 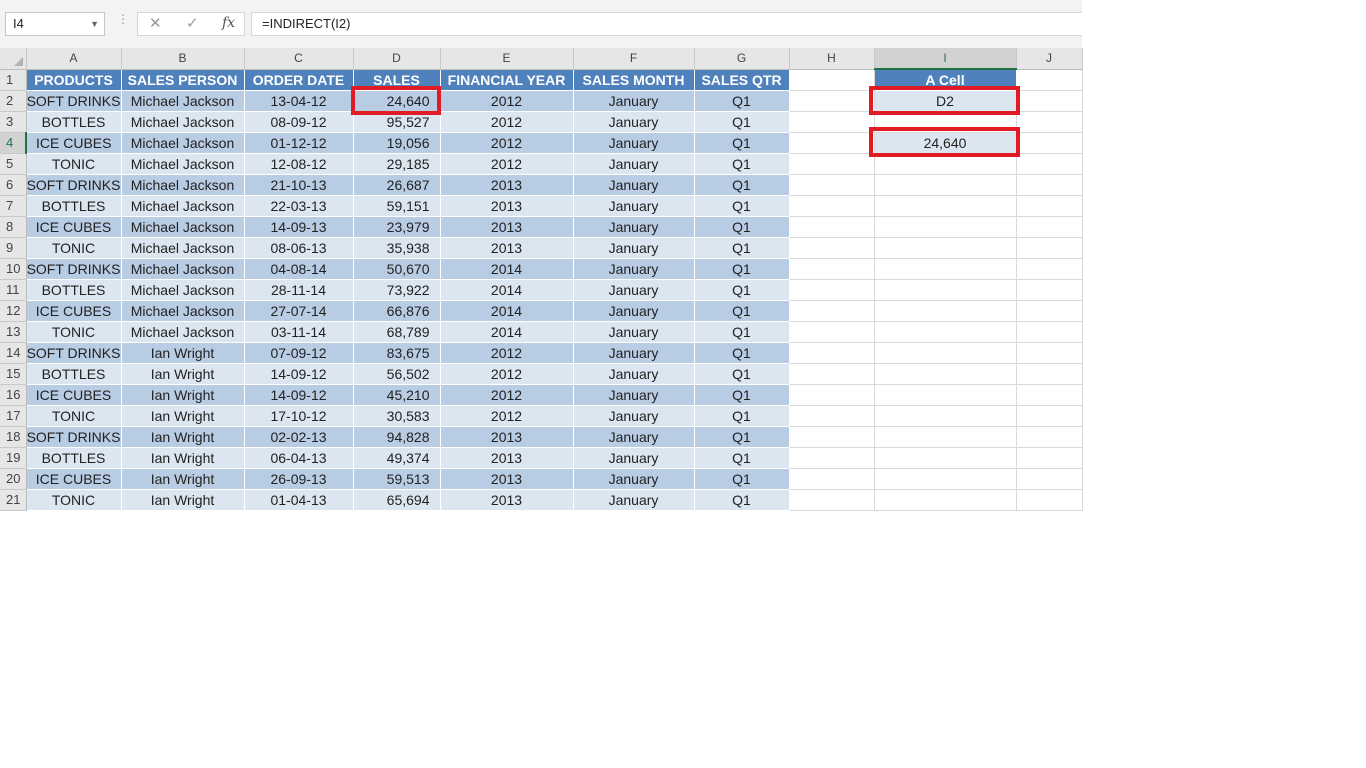 I want to click on cell-a8: ICE CUBES, so click(x=74, y=227).